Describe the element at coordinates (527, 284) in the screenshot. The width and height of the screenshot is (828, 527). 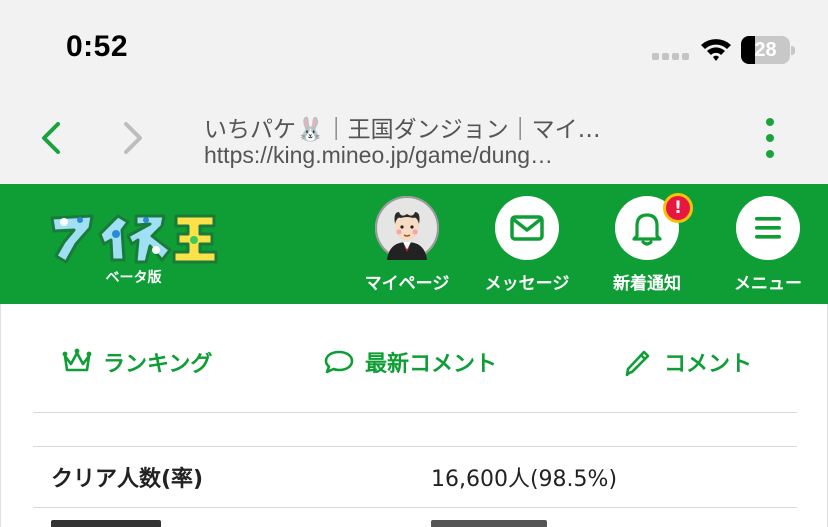
I see `messages-label: メッセージ` at that location.